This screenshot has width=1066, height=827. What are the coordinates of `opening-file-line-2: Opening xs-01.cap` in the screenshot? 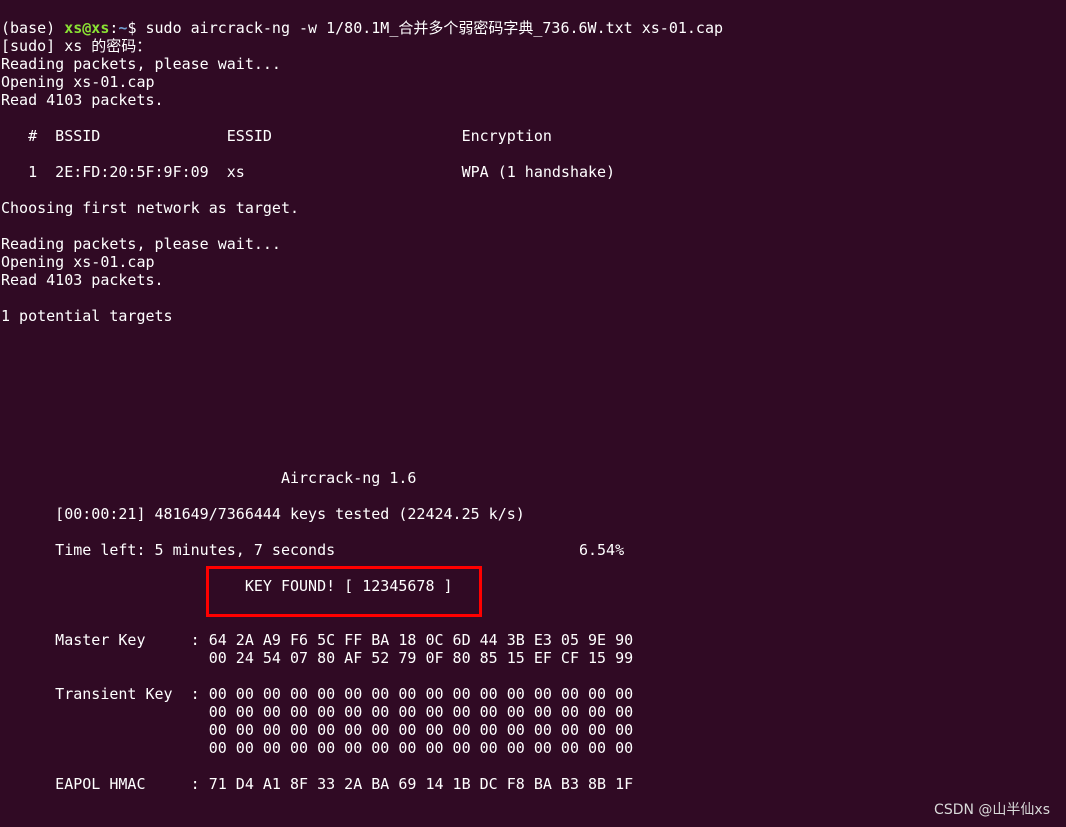 It's located at (78, 262).